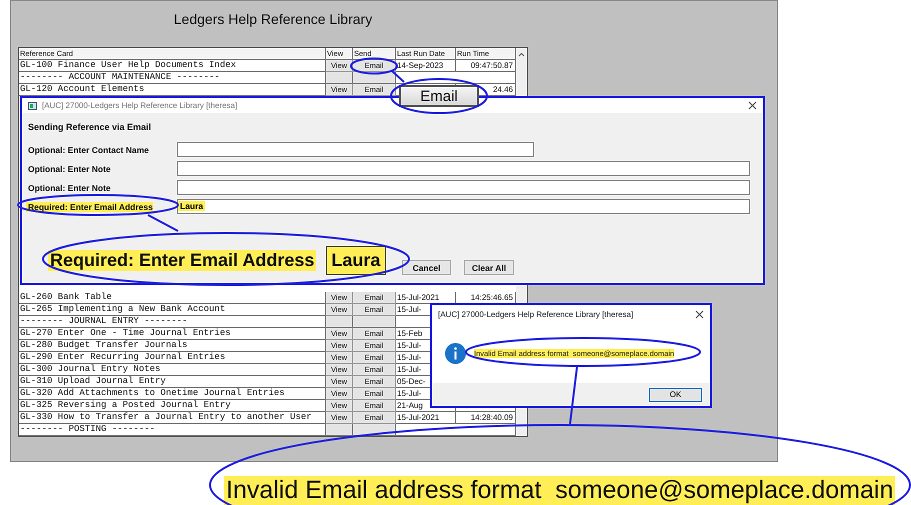  What do you see at coordinates (486, 418) in the screenshot?
I see `time-cell: 14:28:40.09` at bounding box center [486, 418].